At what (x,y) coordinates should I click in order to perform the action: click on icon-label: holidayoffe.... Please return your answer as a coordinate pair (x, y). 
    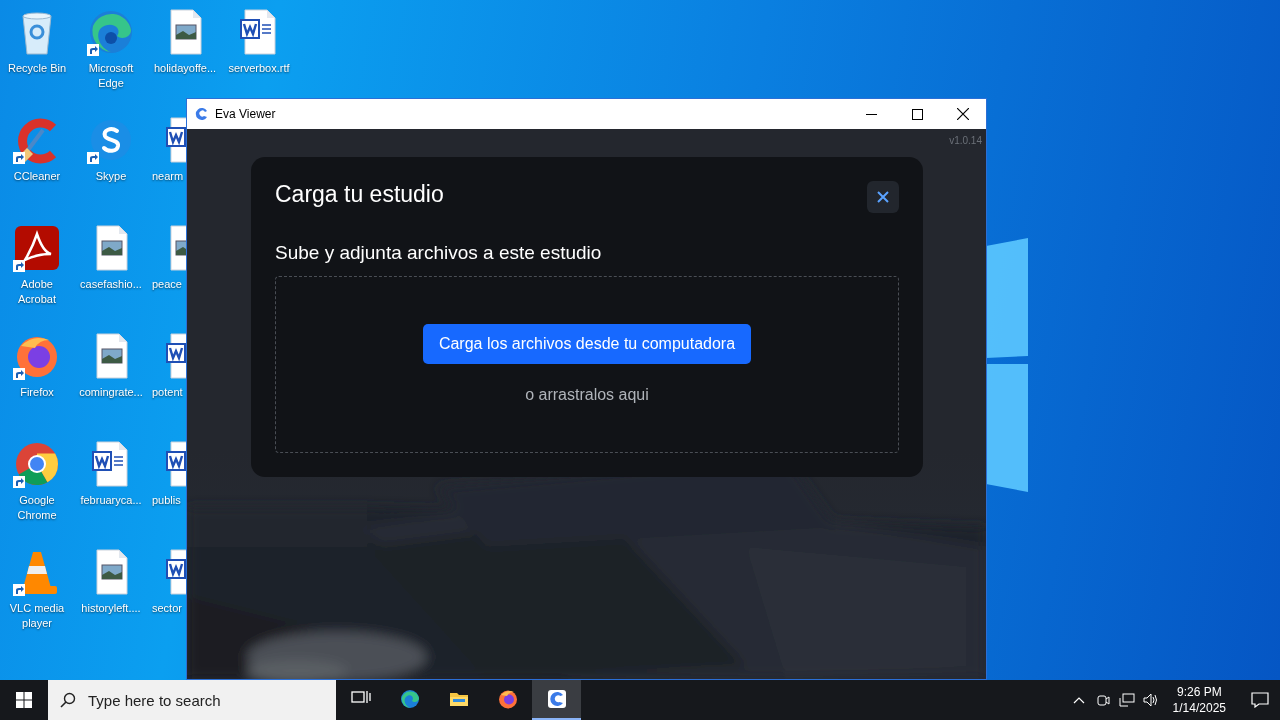
    Looking at the image, I should click on (185, 68).